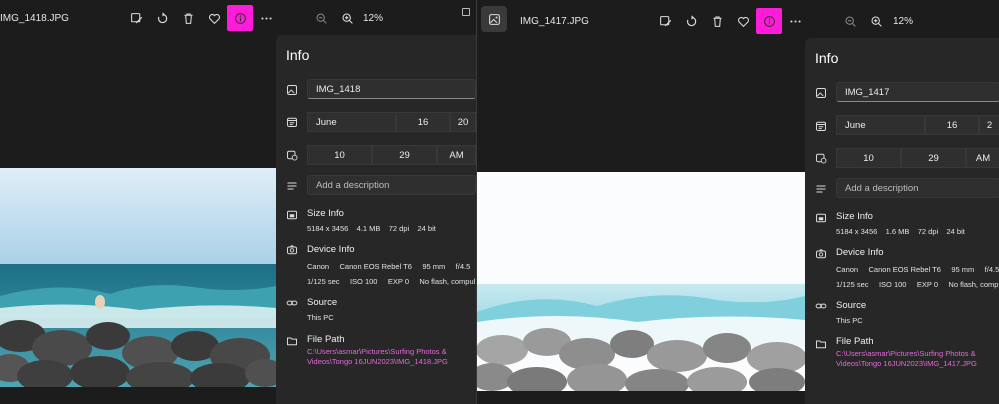  What do you see at coordinates (391, 89) in the screenshot?
I see `name-field: IMG_1418` at bounding box center [391, 89].